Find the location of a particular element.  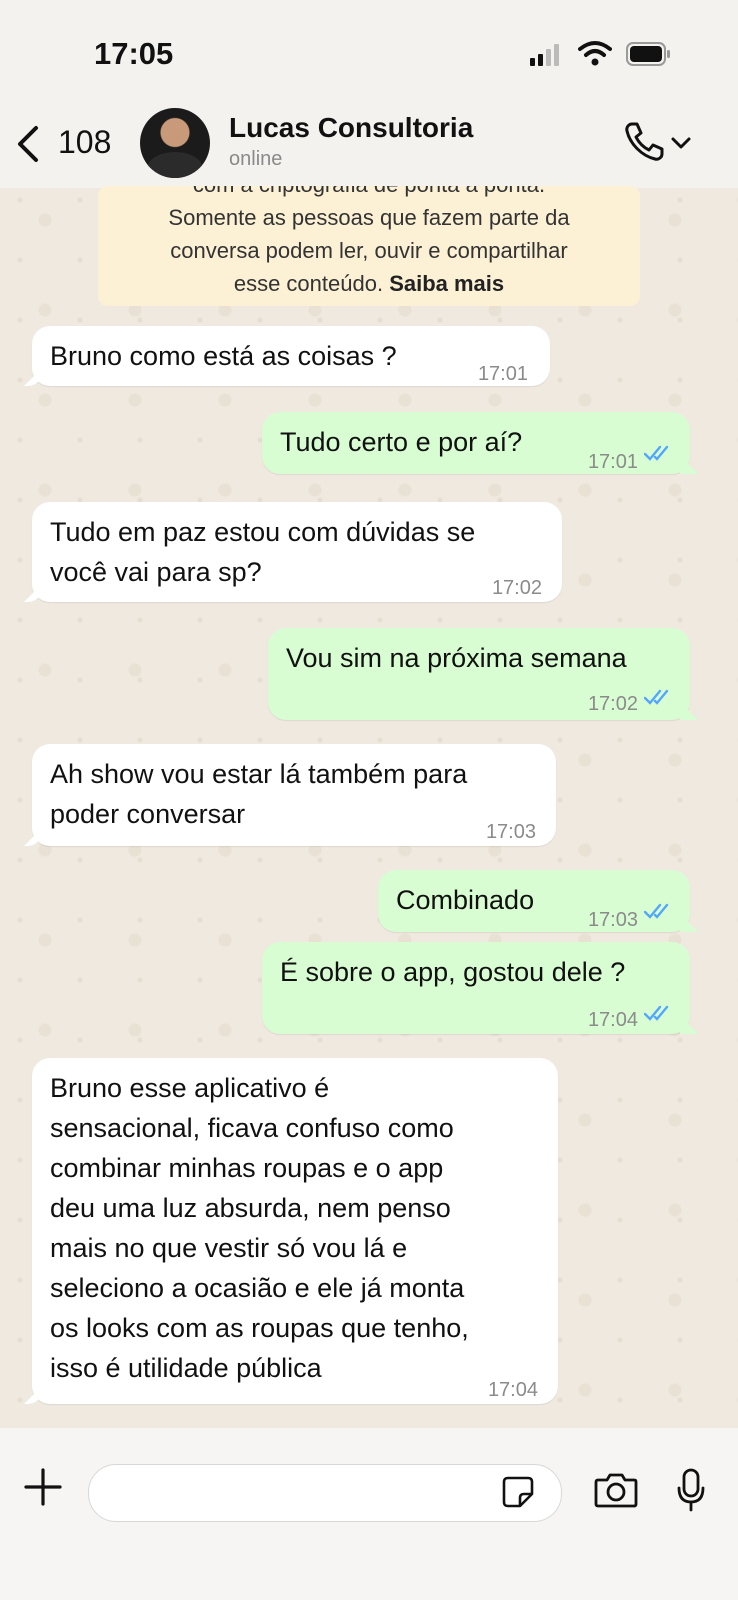

sticker-icon is located at coordinates (518, 1492).